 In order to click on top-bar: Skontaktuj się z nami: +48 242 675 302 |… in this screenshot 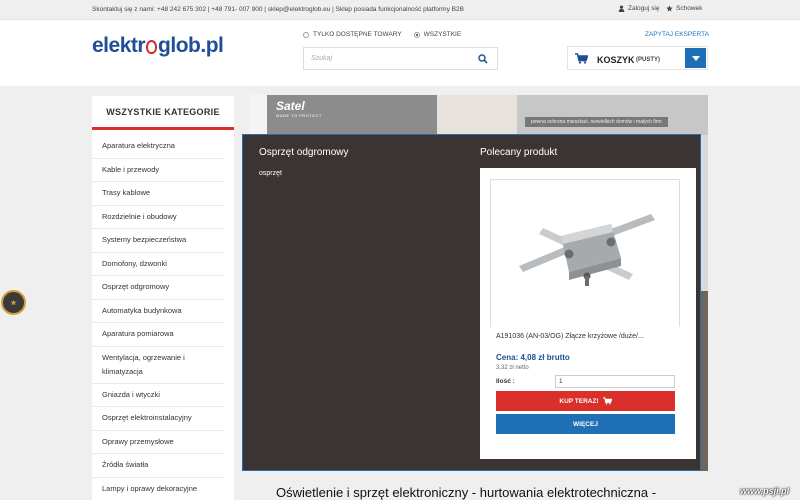, I will do `click(400, 10)`.